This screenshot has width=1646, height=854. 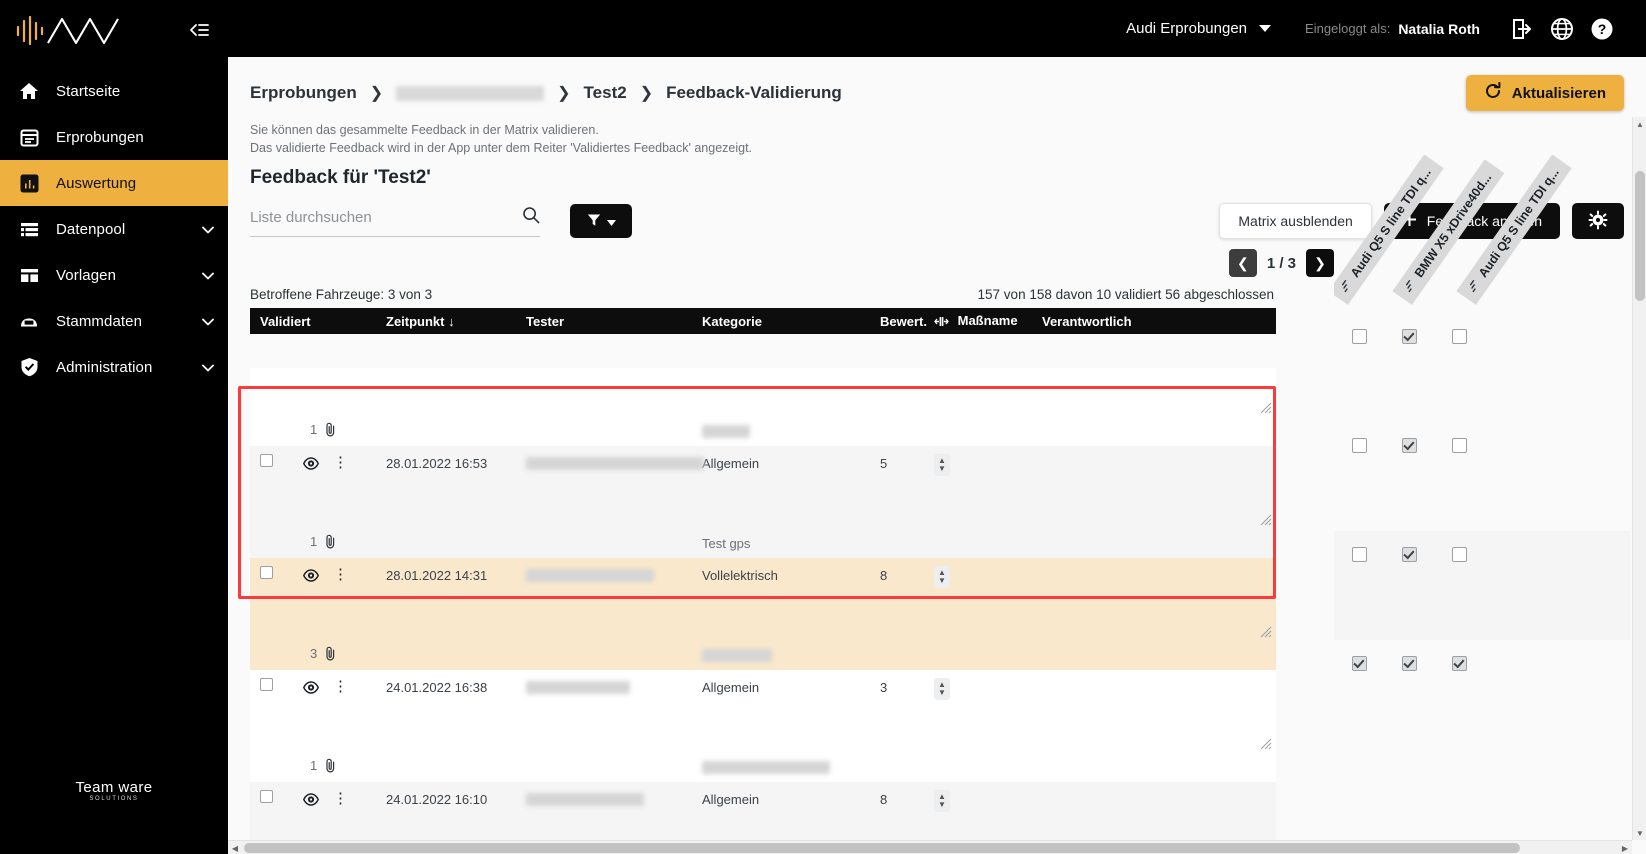 What do you see at coordinates (901, 321) in the screenshot?
I see `column-header-bewert: Bewert.` at bounding box center [901, 321].